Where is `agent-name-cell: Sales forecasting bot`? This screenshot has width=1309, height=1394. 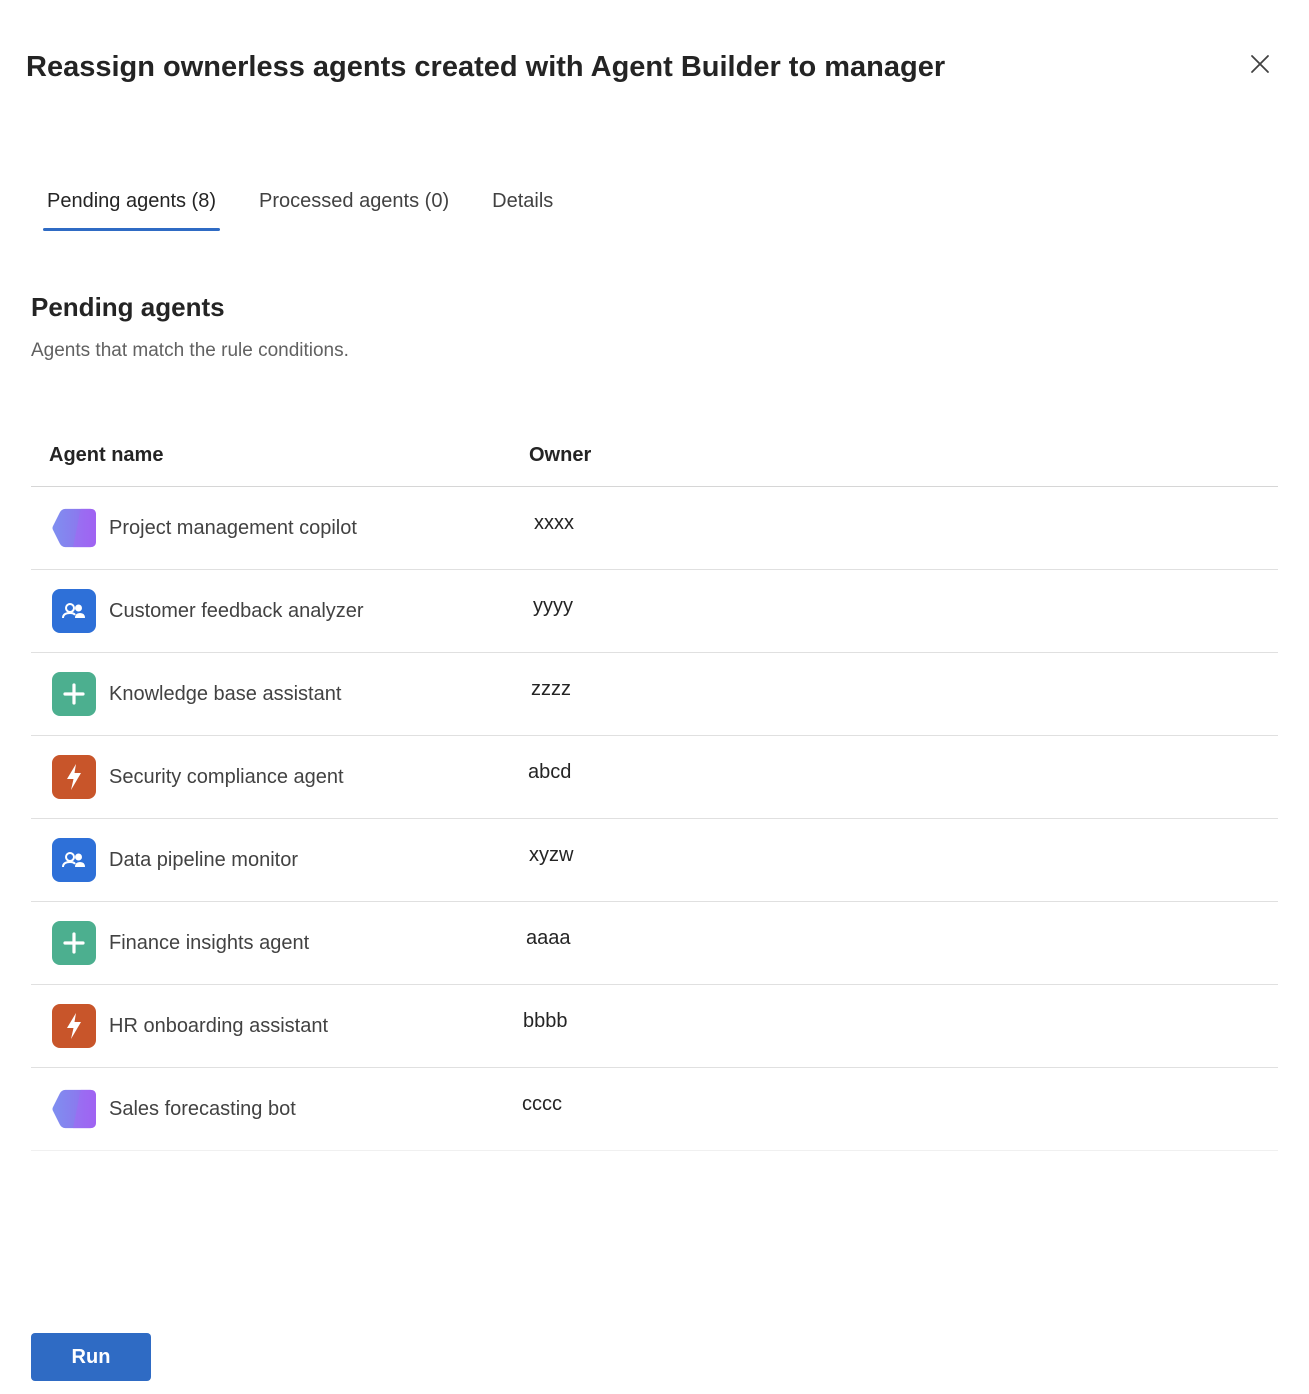
agent-name-cell: Sales forecasting bot is located at coordinates (276, 1109).